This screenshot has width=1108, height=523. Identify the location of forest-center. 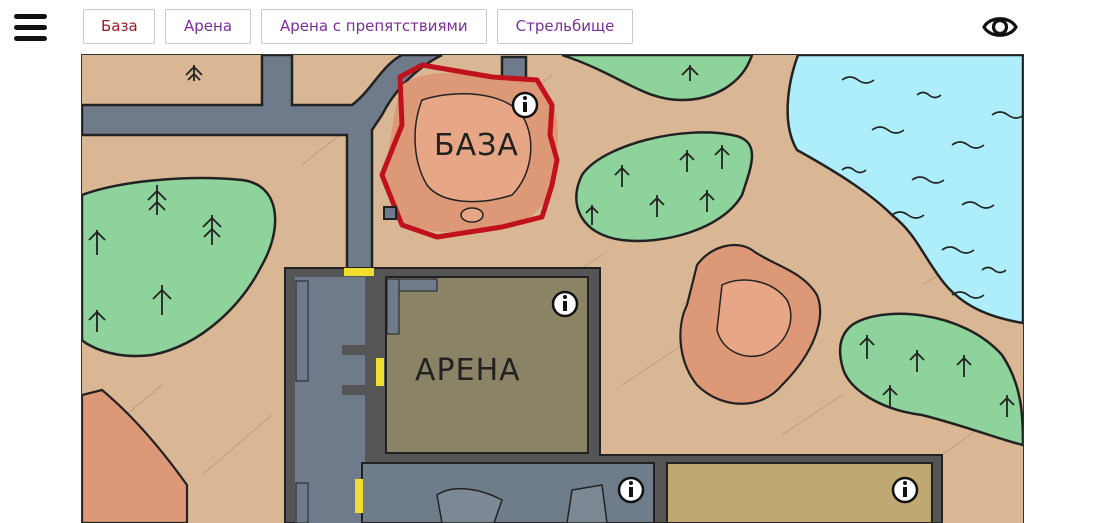
(664, 187).